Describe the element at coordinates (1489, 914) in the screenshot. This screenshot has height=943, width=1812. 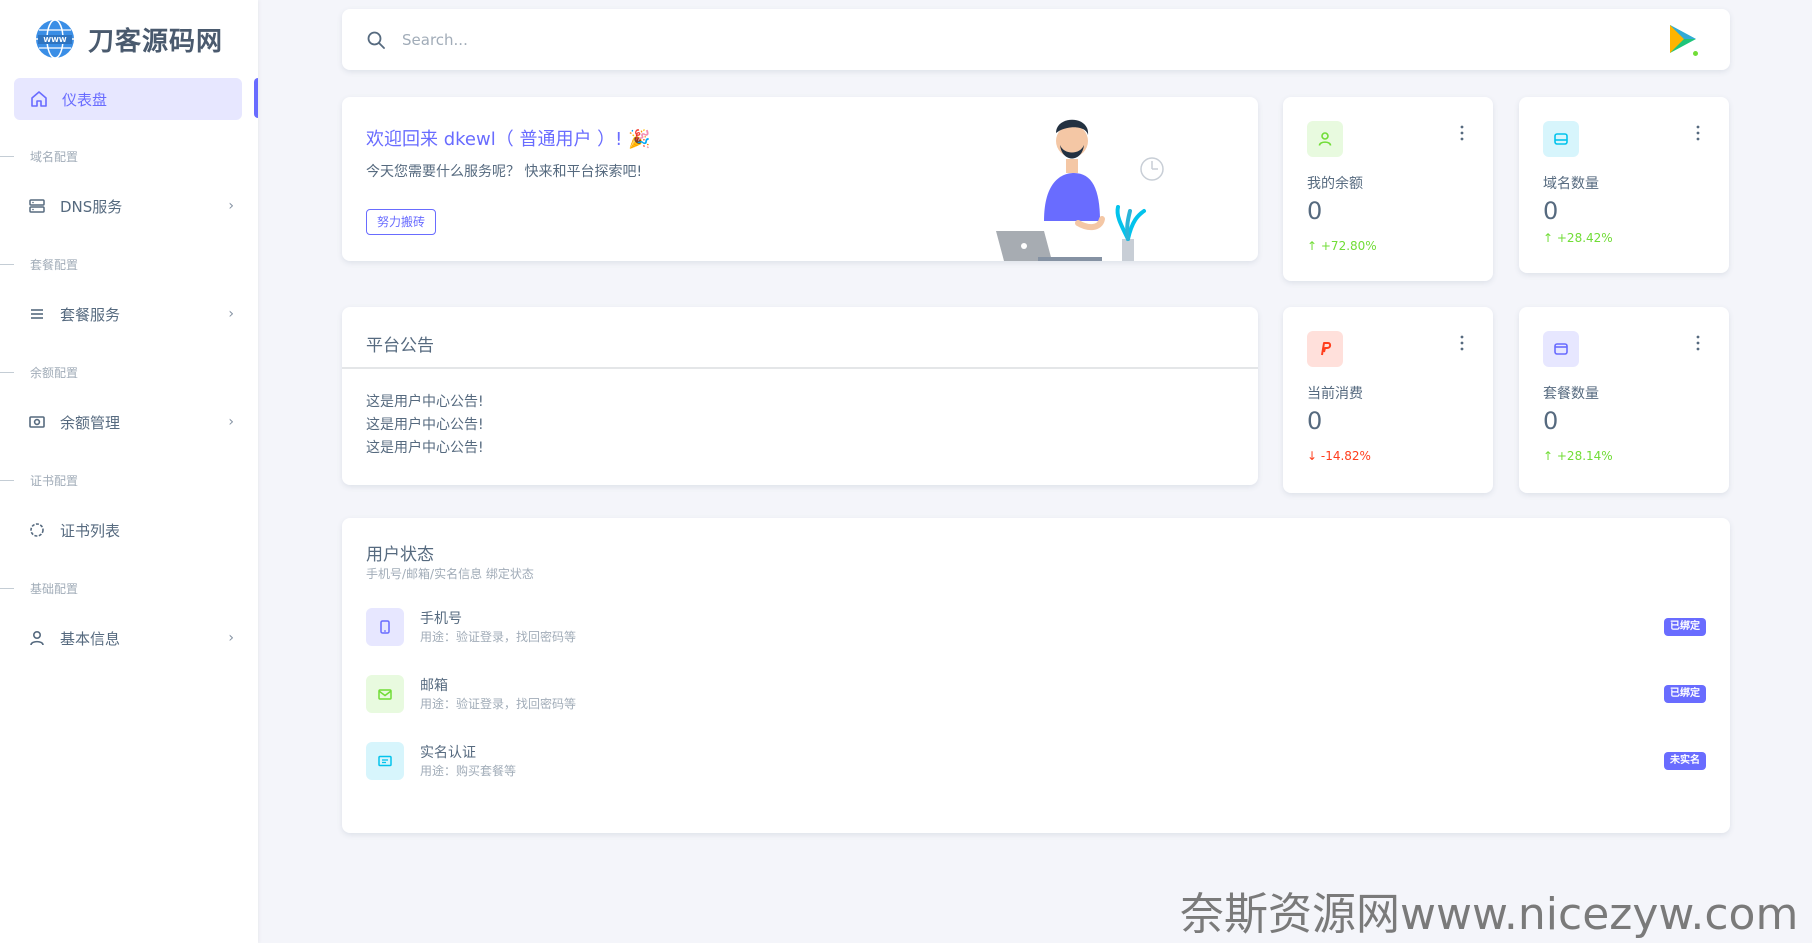
I see `watermark-text: 奈斯资源网www.nicezyw.com` at that location.